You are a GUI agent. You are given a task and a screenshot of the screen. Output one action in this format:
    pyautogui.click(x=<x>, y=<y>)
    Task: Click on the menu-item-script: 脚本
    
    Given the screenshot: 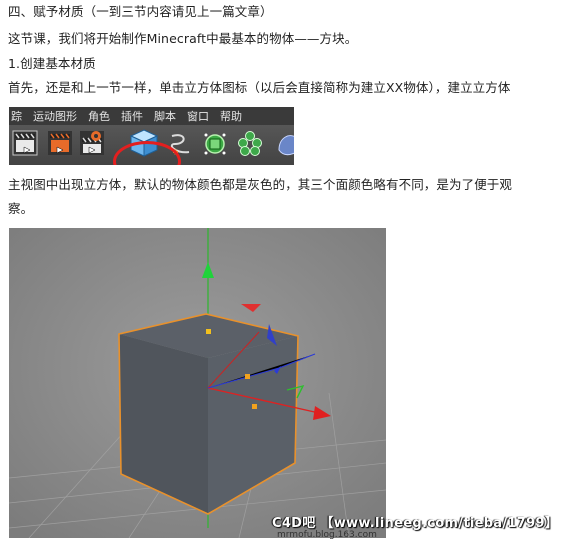 What is the action you would take?
    pyautogui.click(x=166, y=116)
    